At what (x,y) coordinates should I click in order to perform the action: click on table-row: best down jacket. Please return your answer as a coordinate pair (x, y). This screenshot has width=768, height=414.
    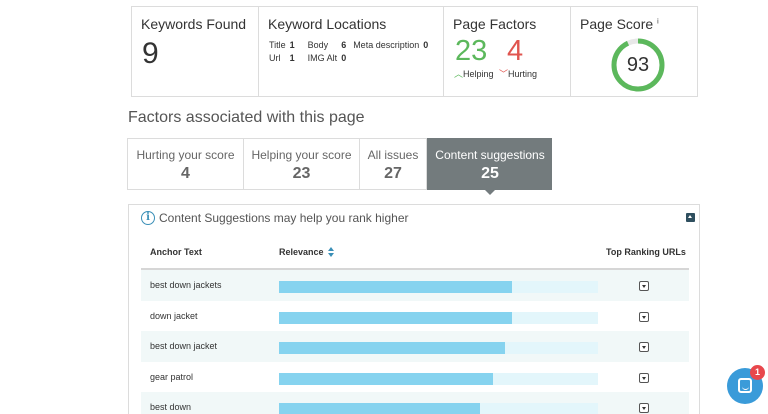
    Looking at the image, I should click on (415, 346).